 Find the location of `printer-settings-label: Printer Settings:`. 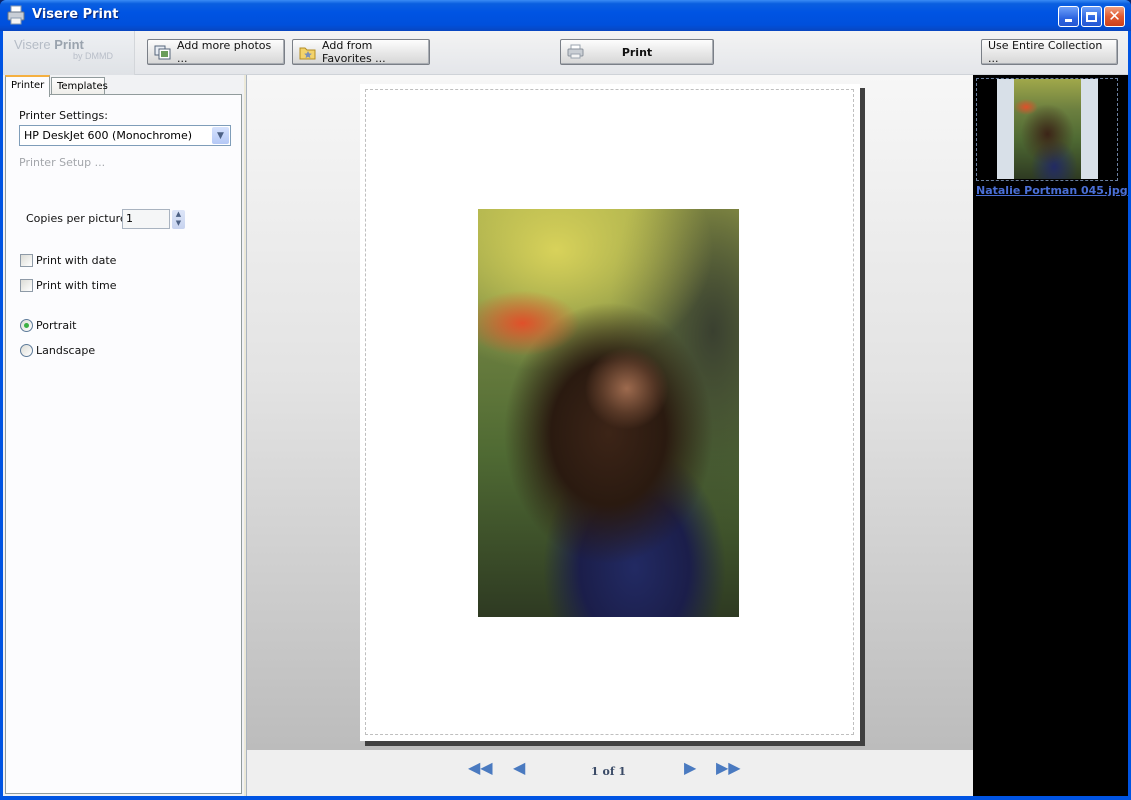

printer-settings-label: Printer Settings: is located at coordinates (63, 115).